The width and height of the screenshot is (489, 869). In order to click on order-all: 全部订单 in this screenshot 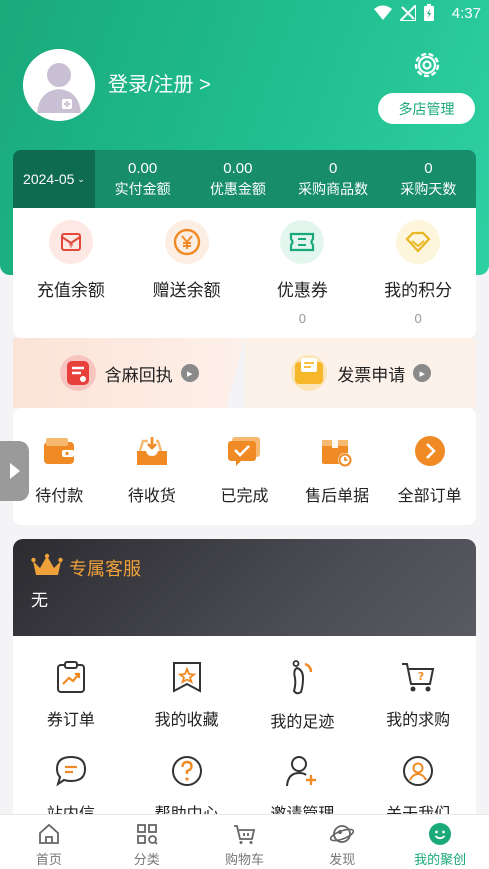, I will do `click(429, 466)`.